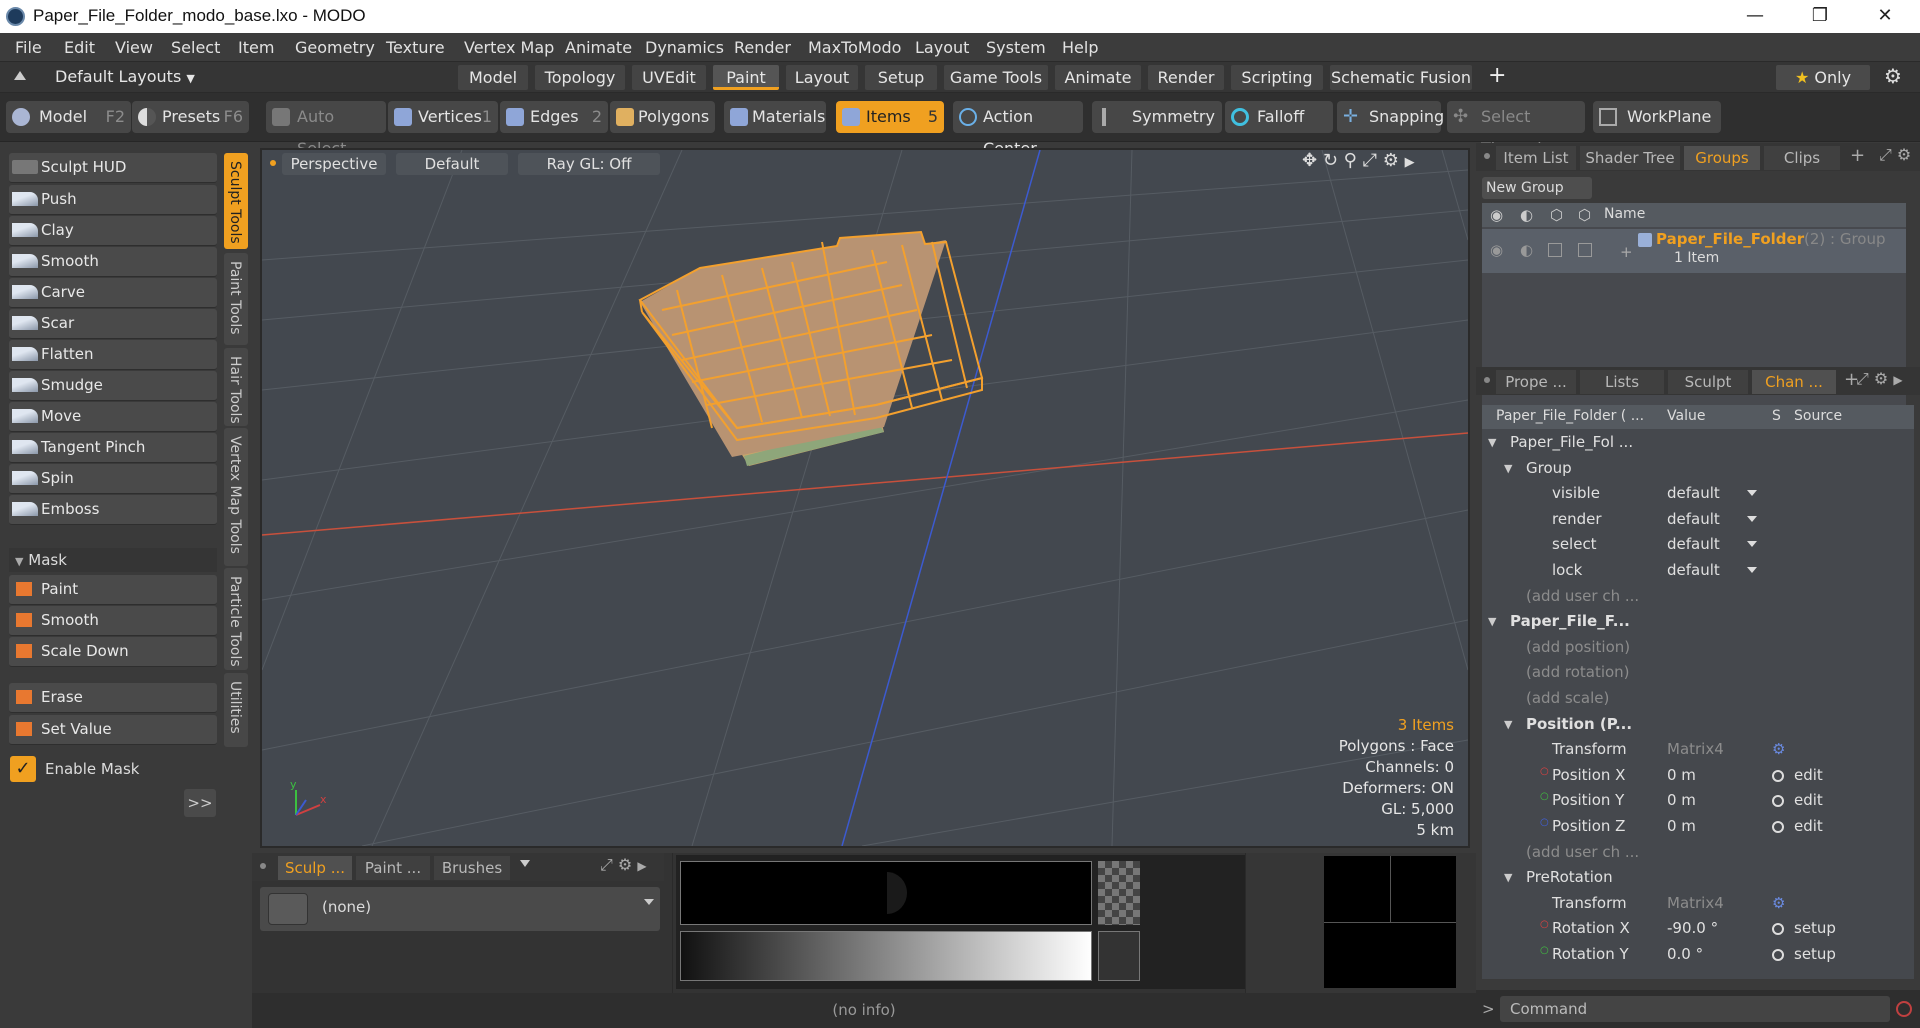 This screenshot has width=1920, height=1028. I want to click on sculpt-tool-smudge: Smudge, so click(113, 386).